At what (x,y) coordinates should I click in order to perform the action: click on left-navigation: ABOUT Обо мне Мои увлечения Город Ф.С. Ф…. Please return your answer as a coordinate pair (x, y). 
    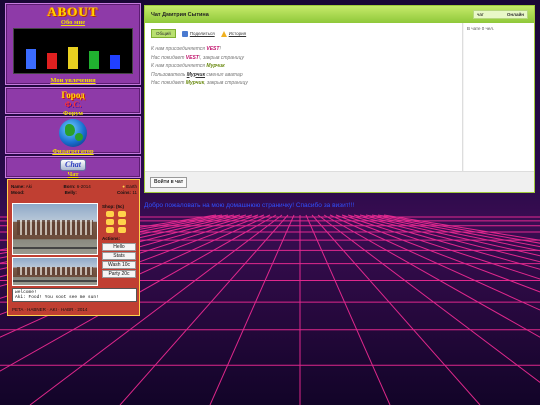
    Looking at the image, I should click on (73, 91).